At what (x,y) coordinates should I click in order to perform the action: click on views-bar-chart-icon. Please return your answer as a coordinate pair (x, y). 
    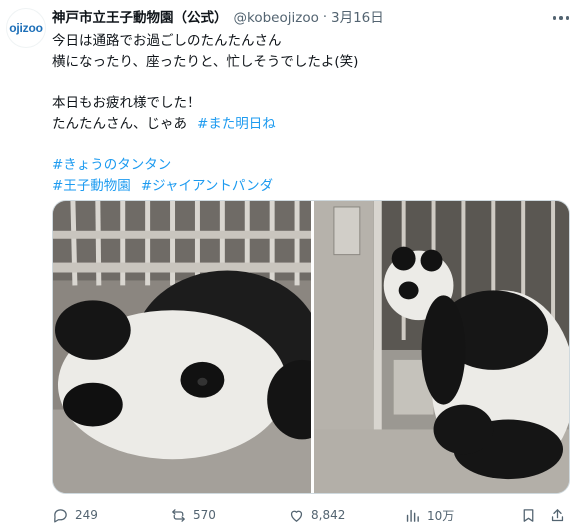
    Looking at the image, I should click on (412, 515).